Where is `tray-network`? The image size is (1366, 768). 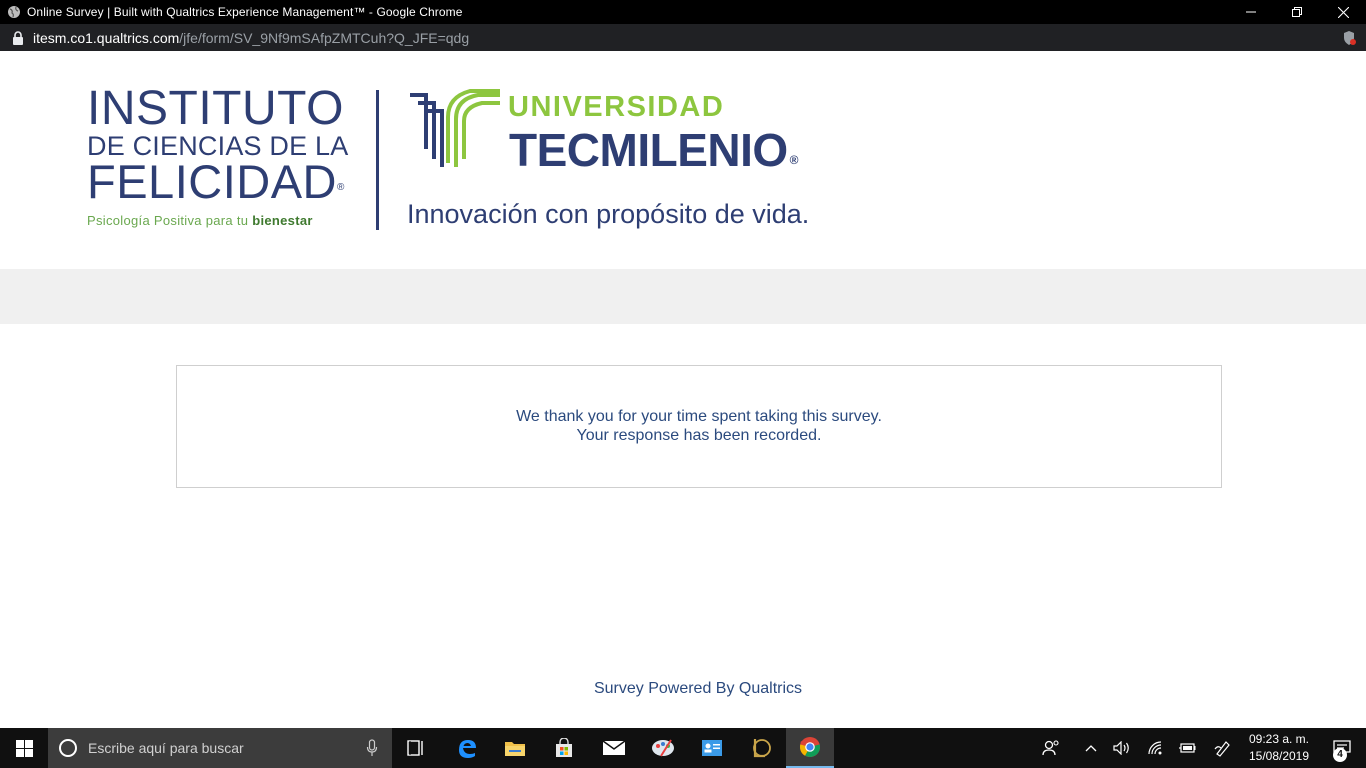 tray-network is located at coordinates (1156, 748).